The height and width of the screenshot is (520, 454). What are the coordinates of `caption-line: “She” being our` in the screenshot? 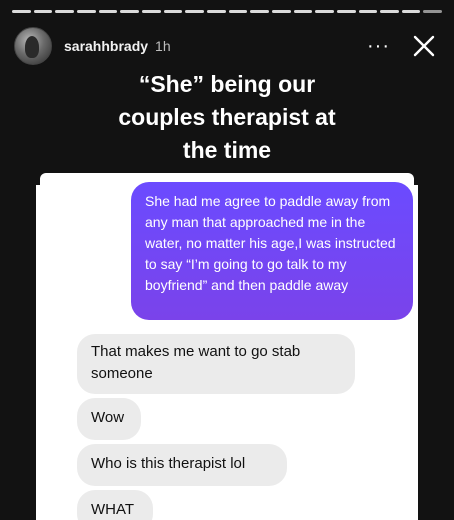 It's located at (227, 84).